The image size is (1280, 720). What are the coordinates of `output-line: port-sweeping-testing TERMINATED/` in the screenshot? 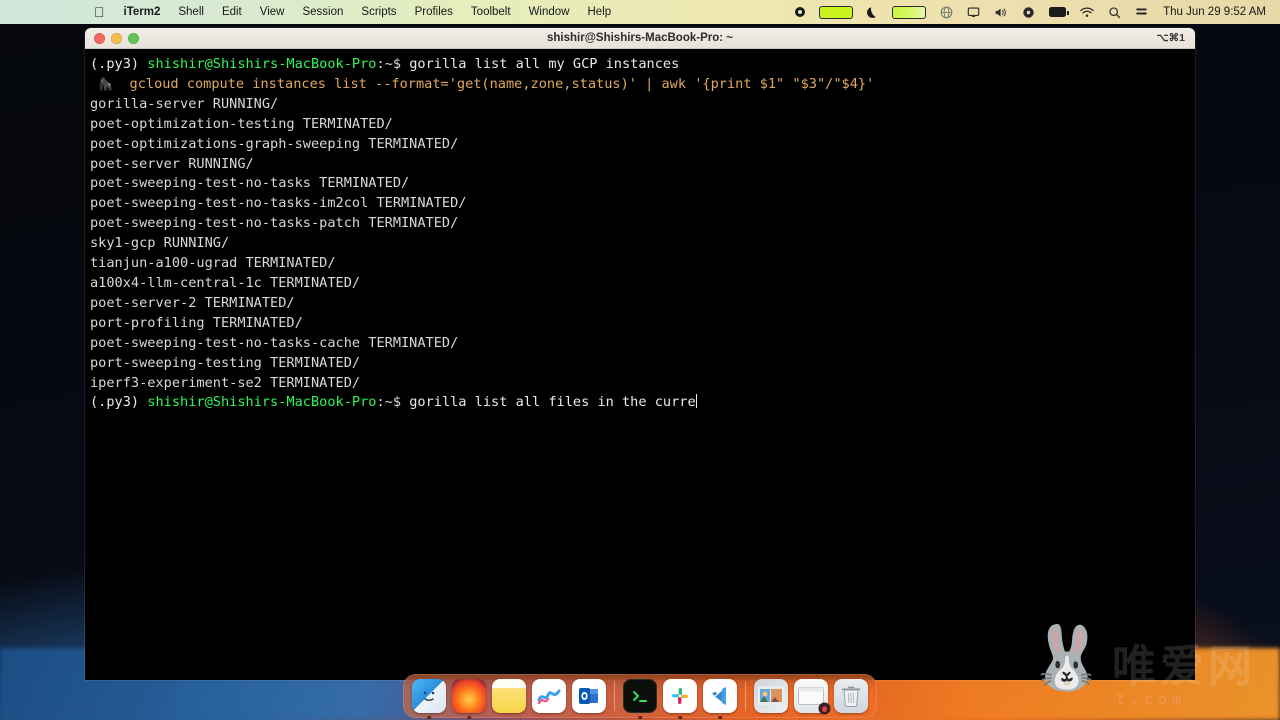 It's located at (225, 362).